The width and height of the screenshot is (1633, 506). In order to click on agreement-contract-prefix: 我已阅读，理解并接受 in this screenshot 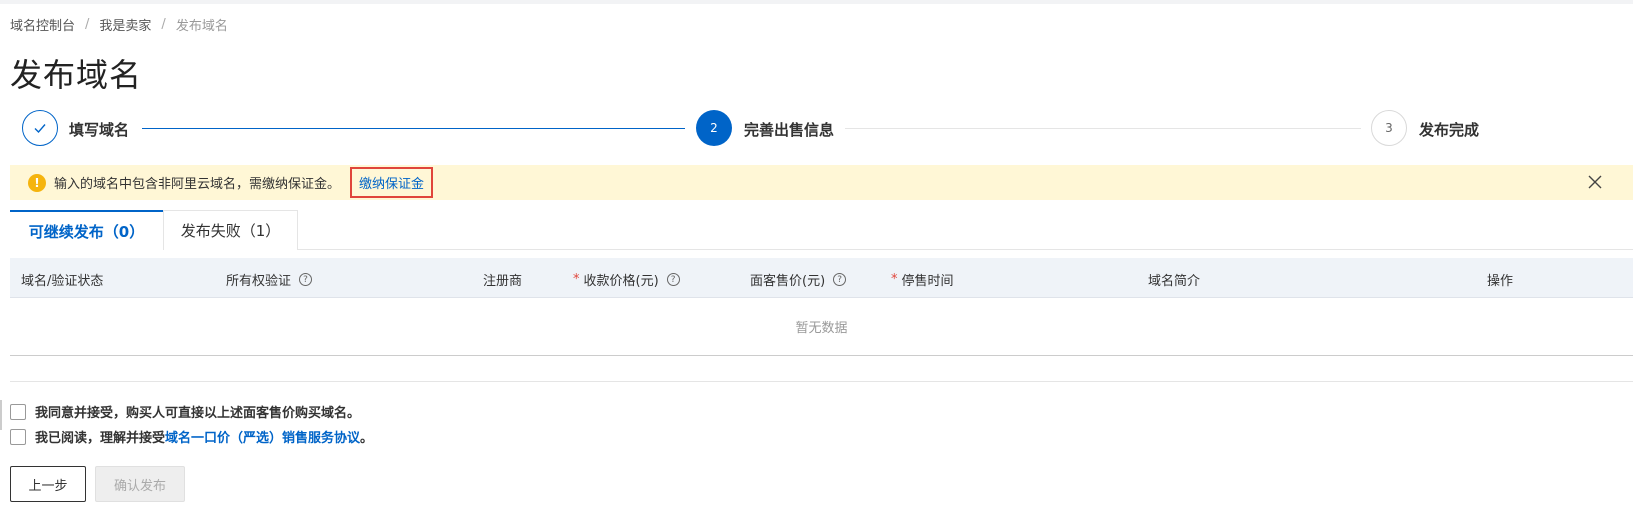, I will do `click(100, 438)`.